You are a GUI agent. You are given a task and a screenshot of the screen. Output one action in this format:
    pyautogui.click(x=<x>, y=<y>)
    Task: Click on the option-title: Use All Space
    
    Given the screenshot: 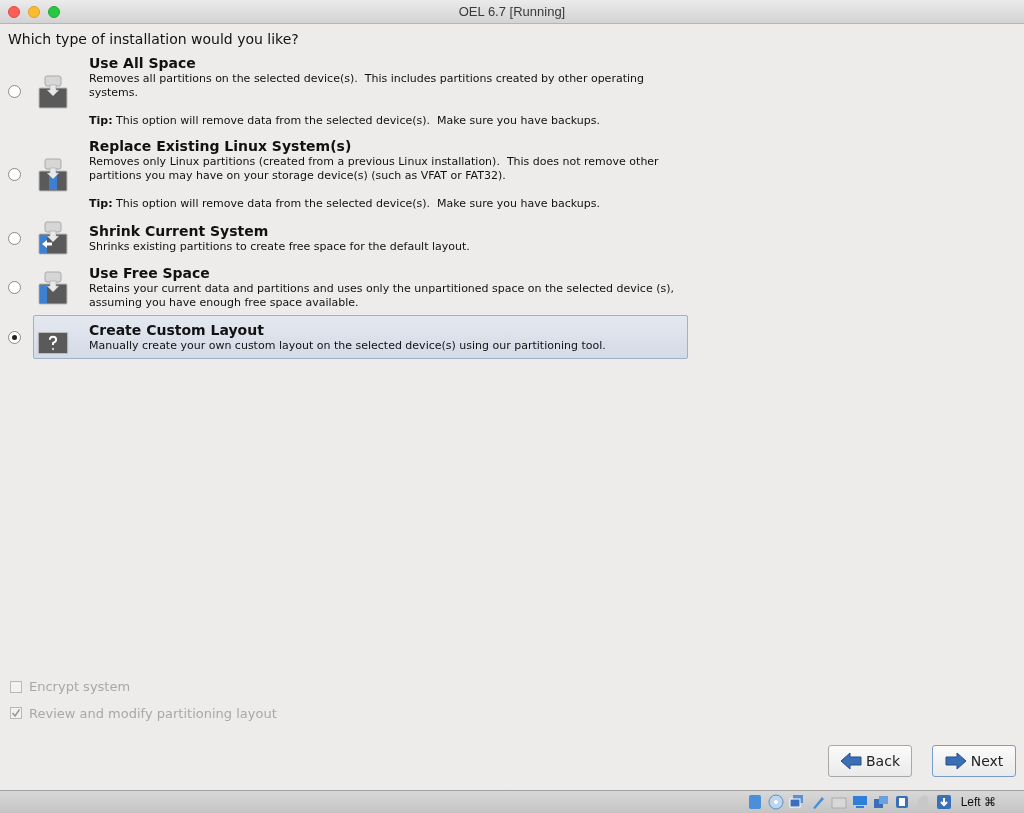 What is the action you would take?
    pyautogui.click(x=143, y=63)
    